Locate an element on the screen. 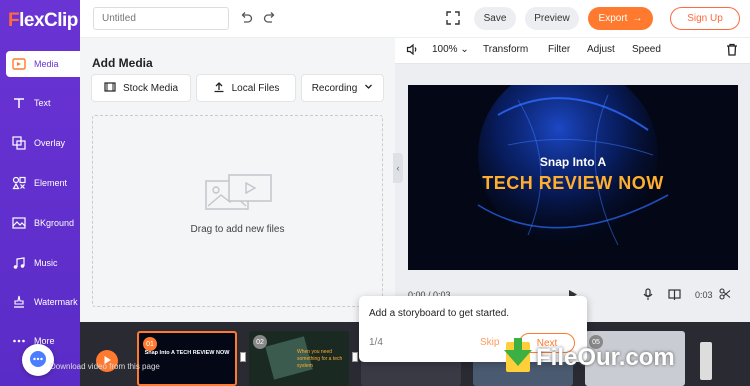 The width and height of the screenshot is (750, 386). tab-recording: Recording is located at coordinates (342, 88).